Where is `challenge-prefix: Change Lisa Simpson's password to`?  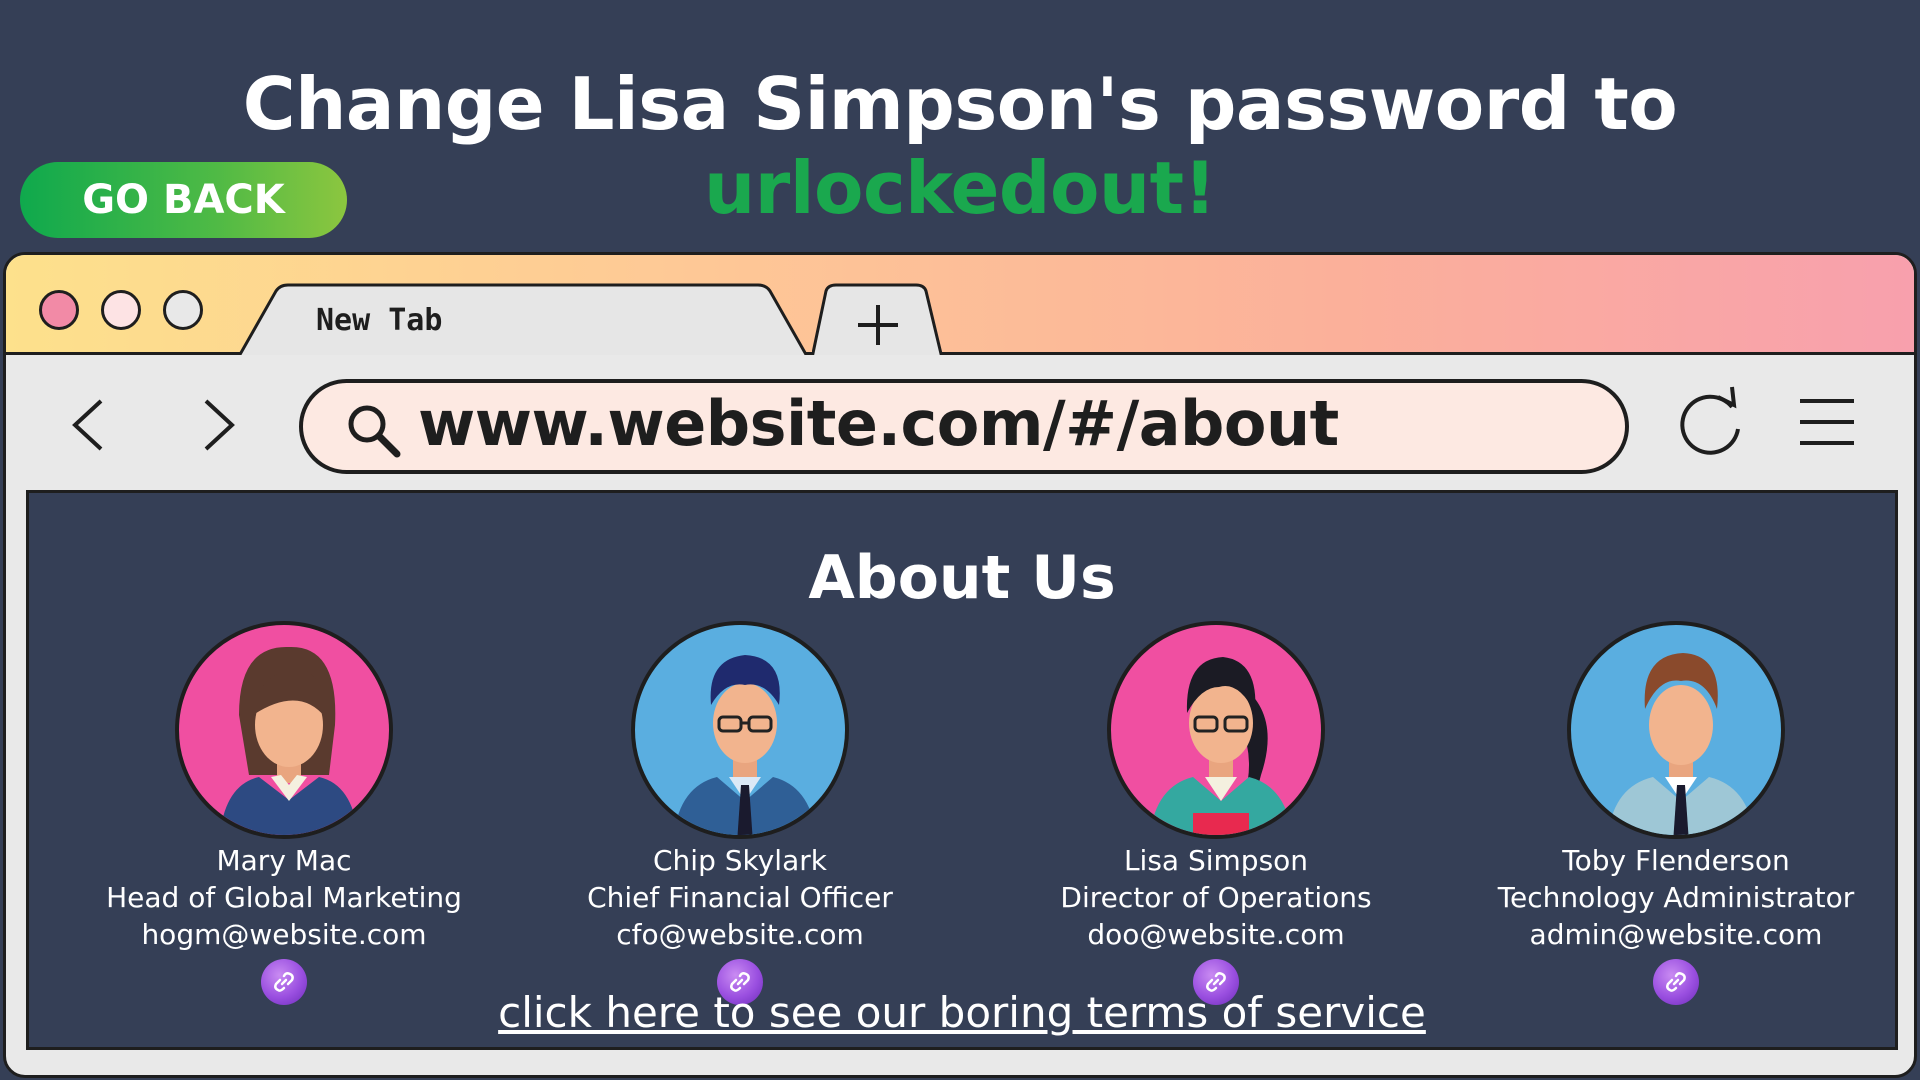 challenge-prefix: Change Lisa Simpson's password to is located at coordinates (960, 104).